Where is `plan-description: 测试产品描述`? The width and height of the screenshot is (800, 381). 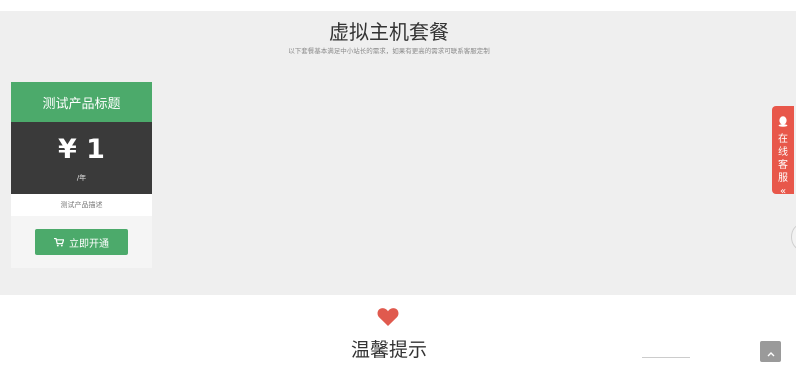
plan-description: 测试产品描述 is located at coordinates (81, 205).